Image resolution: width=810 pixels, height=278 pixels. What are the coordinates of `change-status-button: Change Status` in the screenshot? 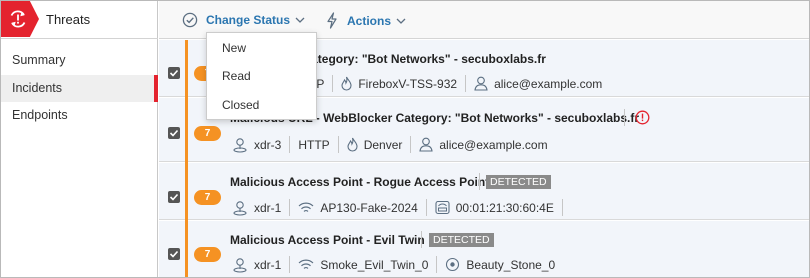 It's located at (243, 20).